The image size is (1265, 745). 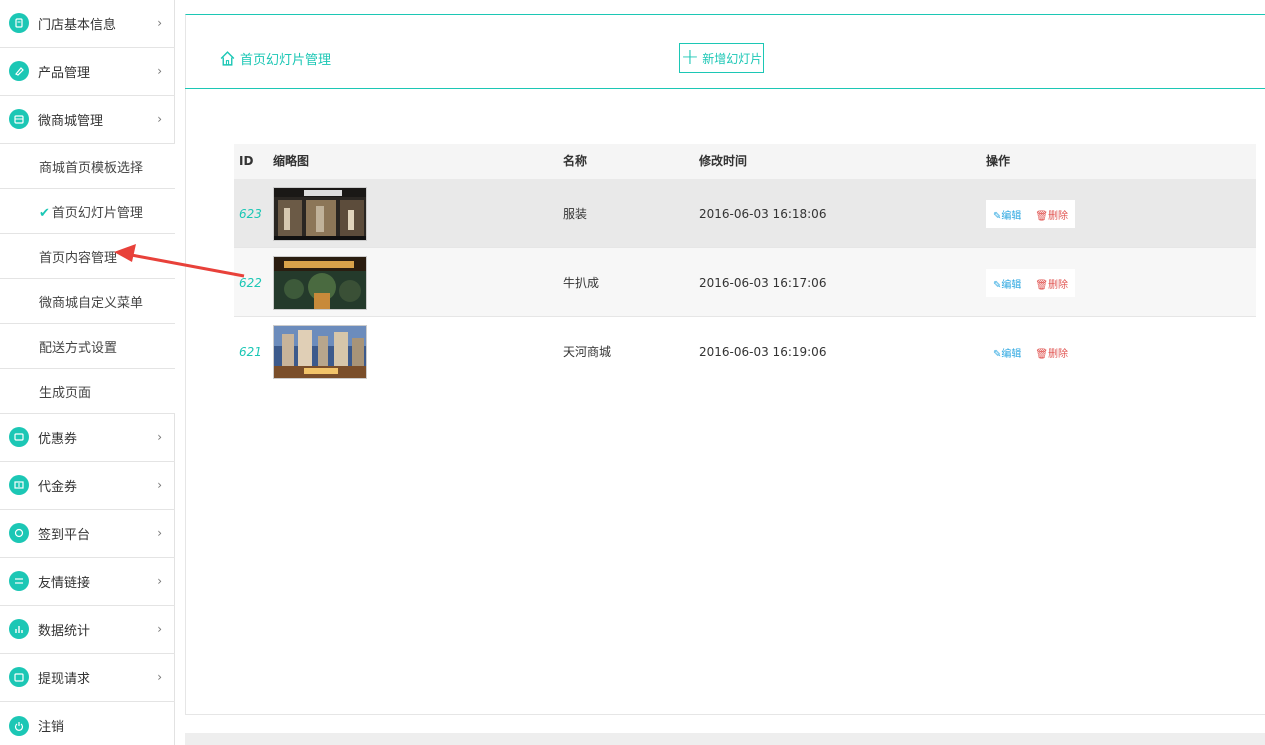 I want to click on sidebar-item-coupons: 优惠券 ›, so click(x=87, y=438).